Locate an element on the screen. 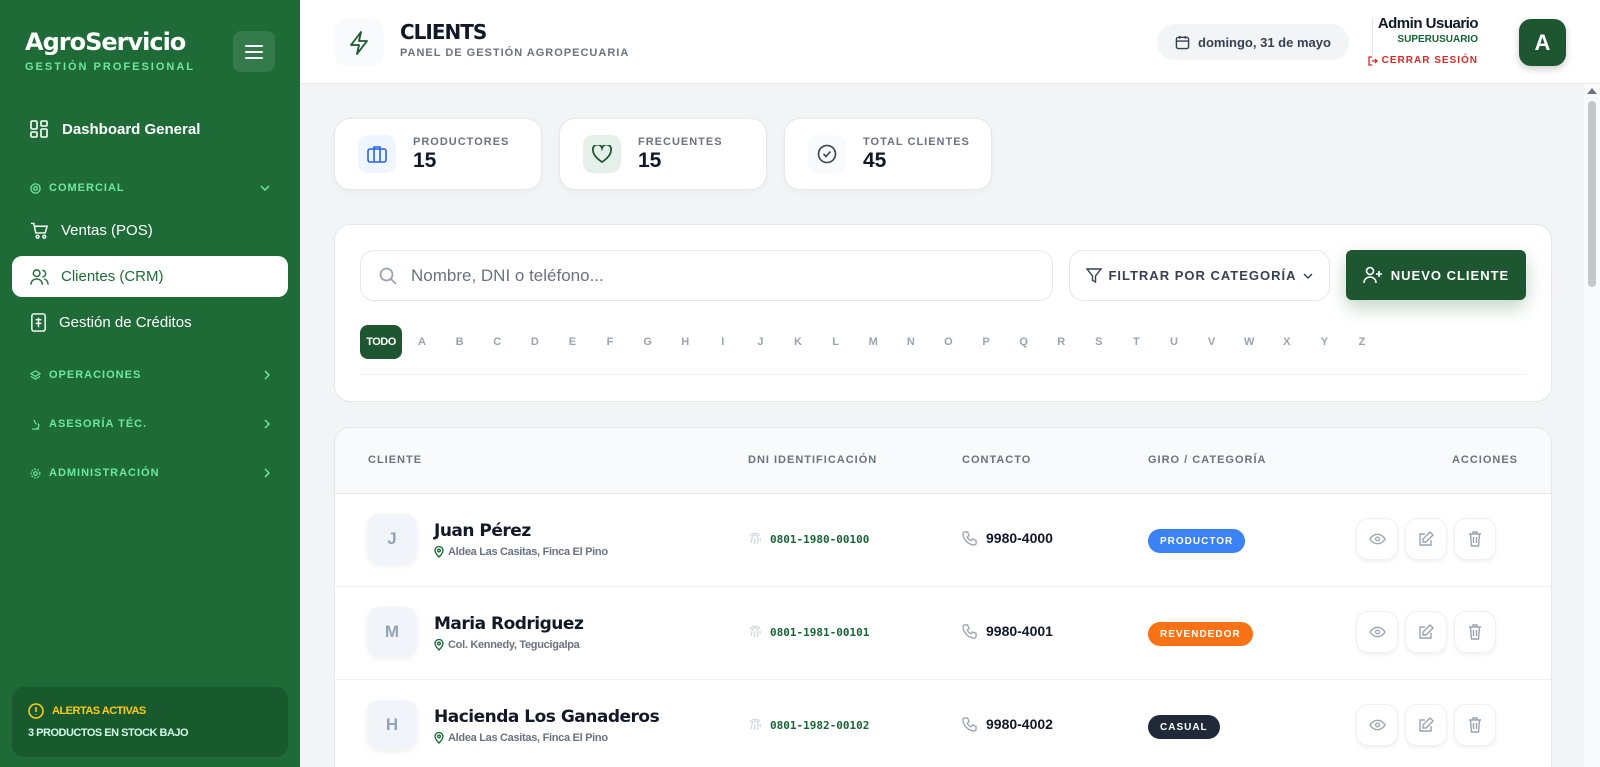  section-asesoria: ASESORÍA TÉC. is located at coordinates (150, 424).